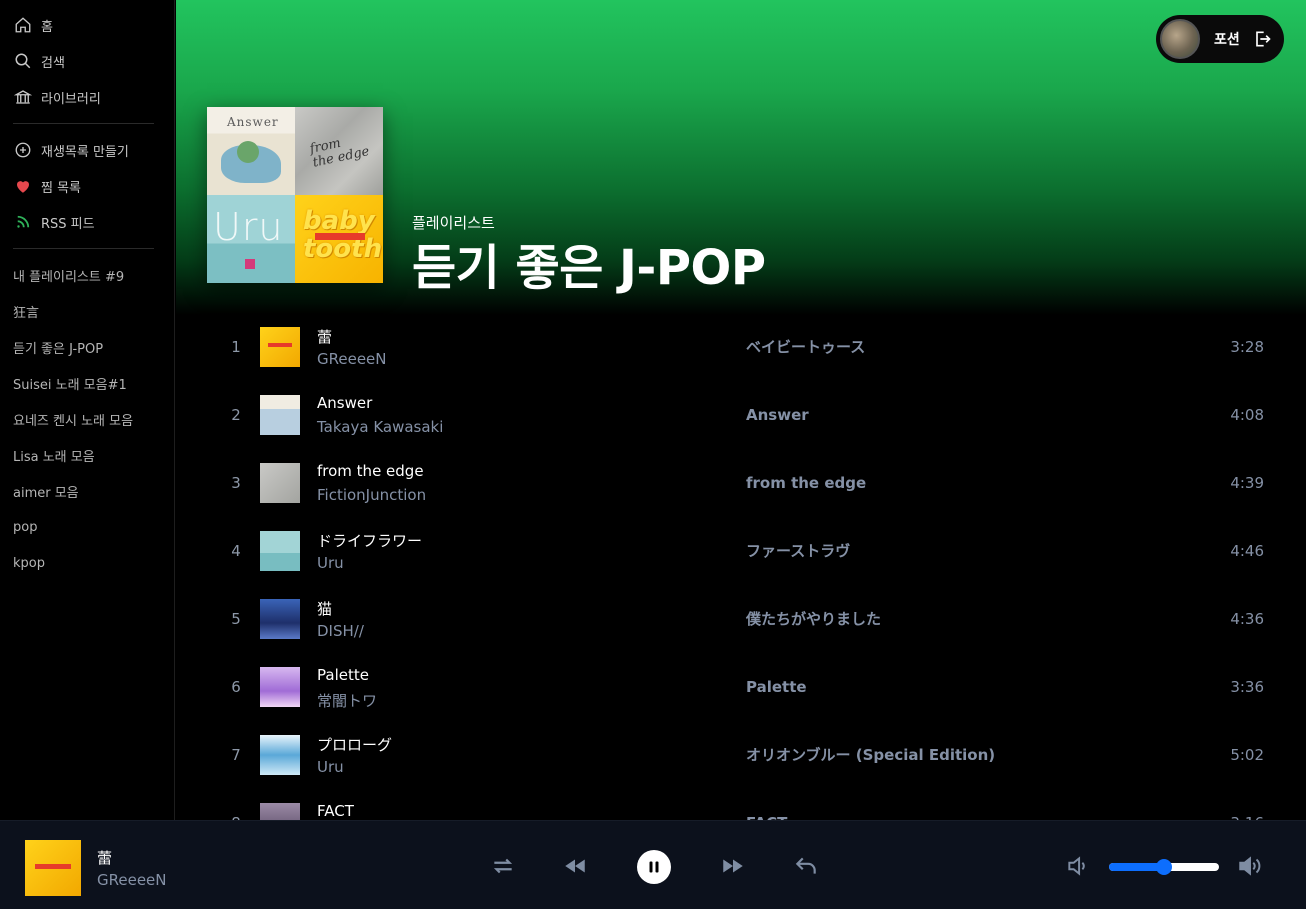 The width and height of the screenshot is (1306, 909). What do you see at coordinates (380, 427) in the screenshot?
I see `track-artist: Takaya Kawasaki` at bounding box center [380, 427].